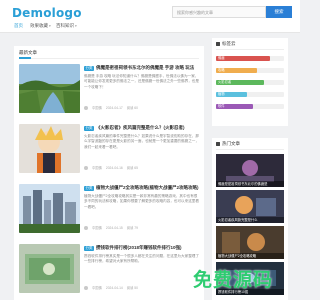 The image size is (320, 300). I want to click on city-skyline-image, so click(49, 208).